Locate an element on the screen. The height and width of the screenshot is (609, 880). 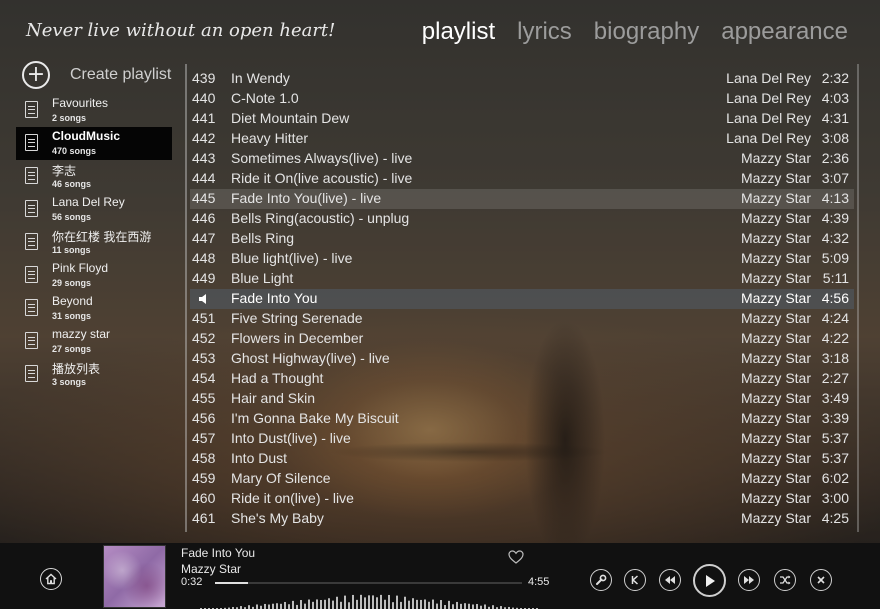
track-row: 441 Diet Mountain Dew Lana Del Rey 4:31 is located at coordinates (522, 119).